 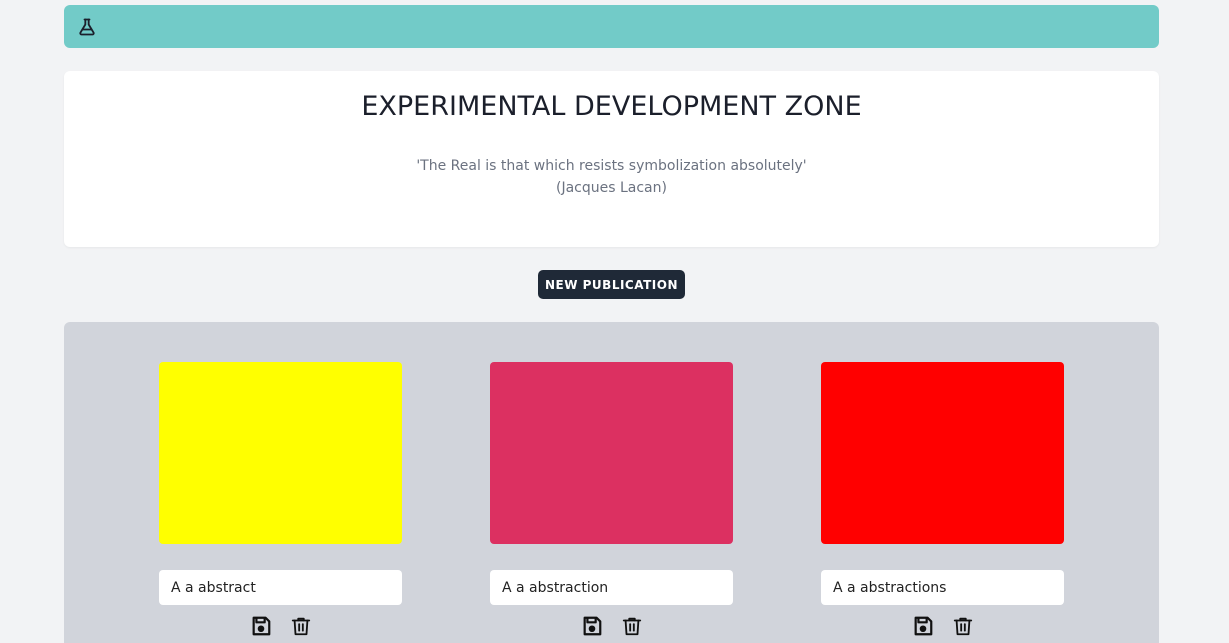 I want to click on top-bar, so click(x=611, y=26).